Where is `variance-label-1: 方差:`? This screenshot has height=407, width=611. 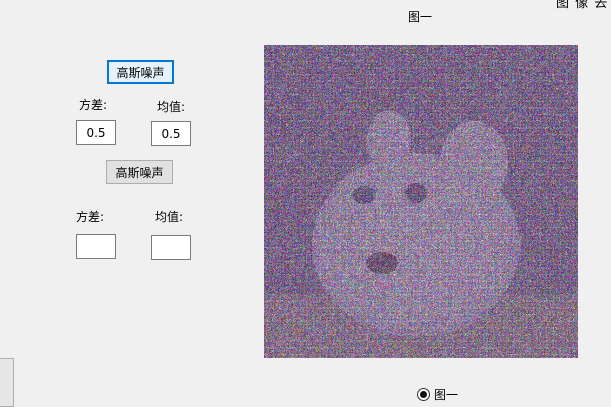
variance-label-1: 方差: is located at coordinates (93, 105).